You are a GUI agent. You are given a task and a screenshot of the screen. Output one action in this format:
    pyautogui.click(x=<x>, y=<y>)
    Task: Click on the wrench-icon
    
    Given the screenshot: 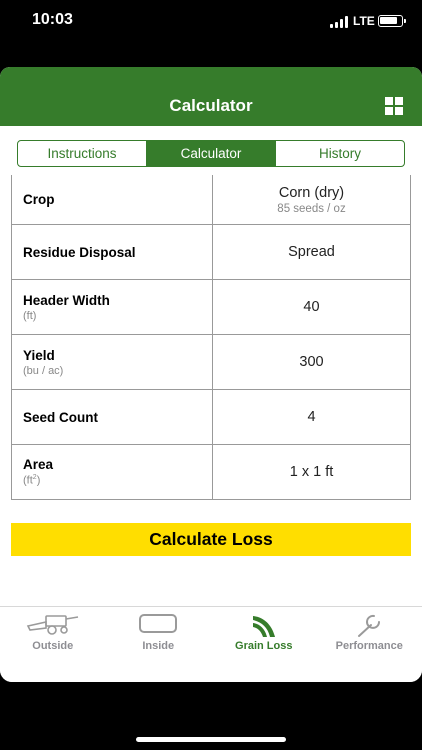 What is the action you would take?
    pyautogui.click(x=369, y=625)
    